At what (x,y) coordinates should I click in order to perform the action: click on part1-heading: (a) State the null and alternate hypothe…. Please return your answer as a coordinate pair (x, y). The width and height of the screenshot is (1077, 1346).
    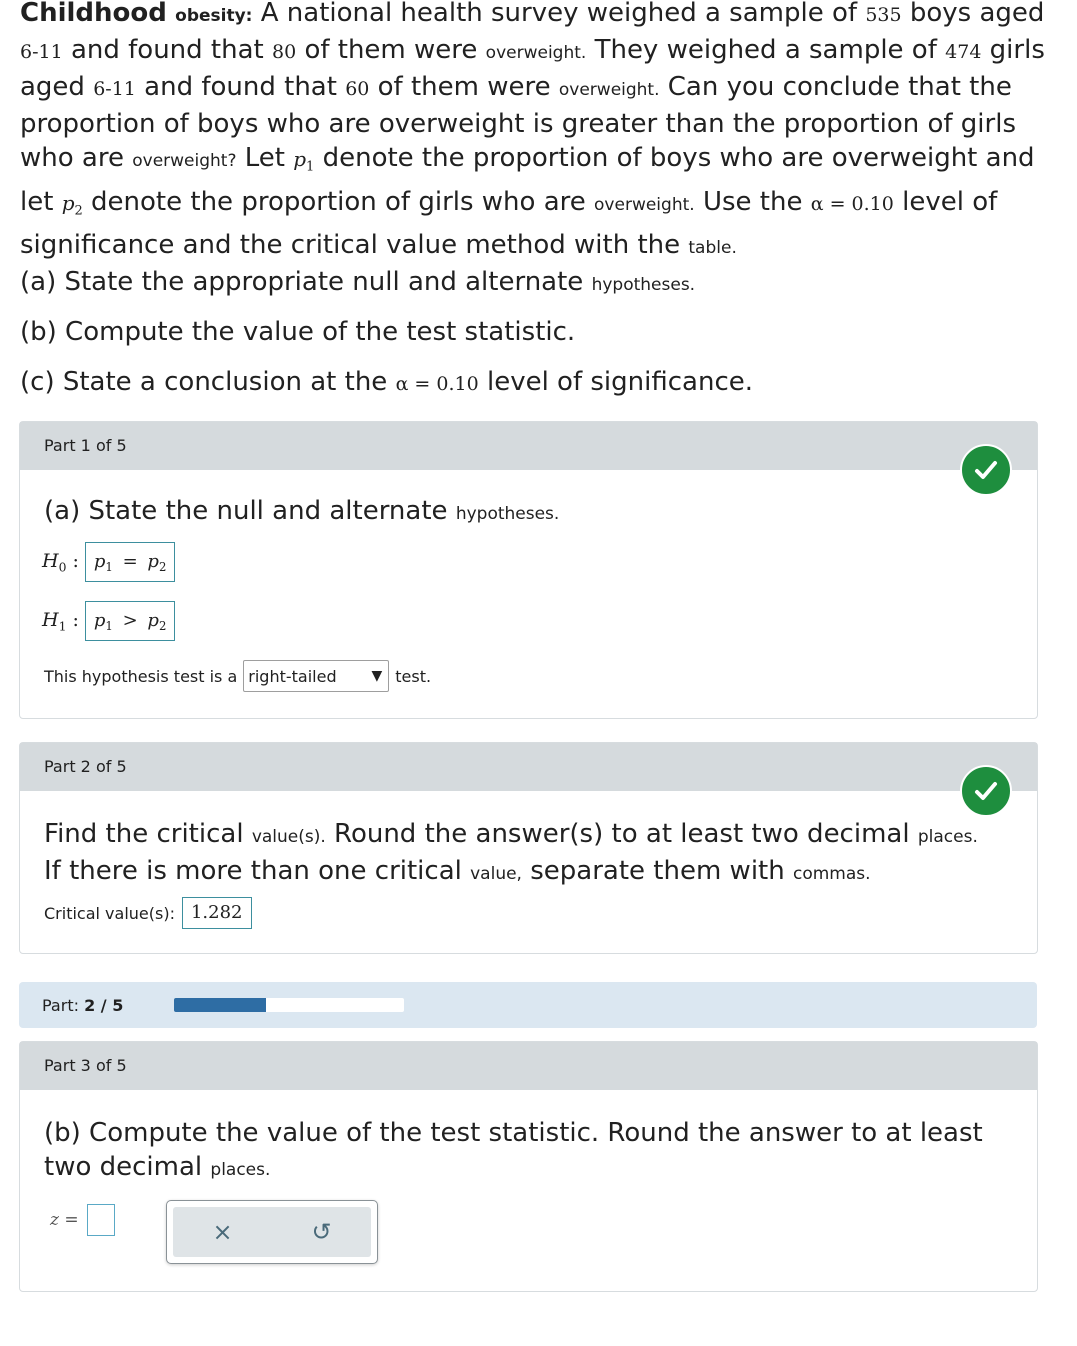
    Looking at the image, I should click on (302, 511).